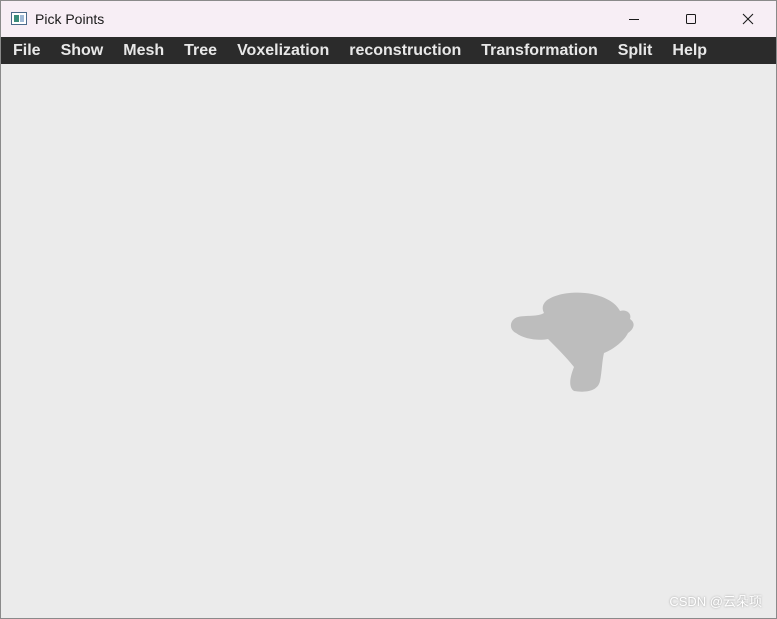  I want to click on close-button, so click(748, 19).